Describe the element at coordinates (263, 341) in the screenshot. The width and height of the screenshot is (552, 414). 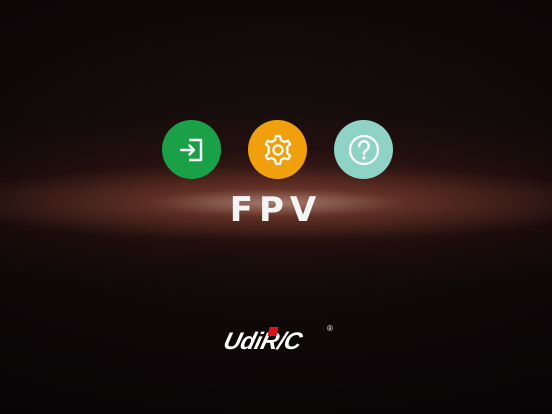
I see `svg-text: UdiR/C` at that location.